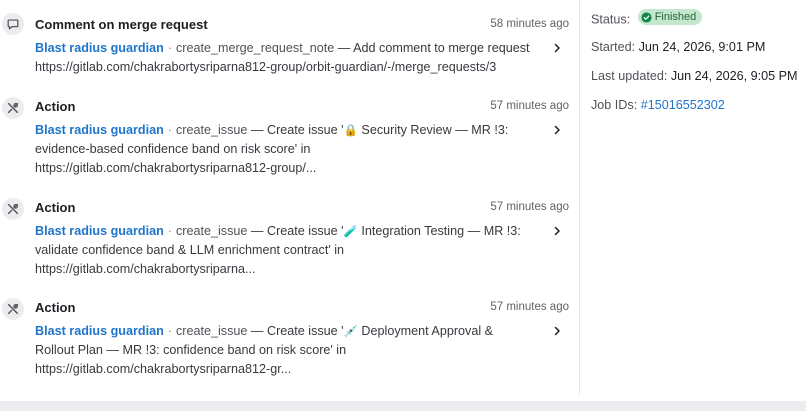  Describe the element at coordinates (121, 24) in the screenshot. I see `activity-item-title: Comment on merge request` at that location.